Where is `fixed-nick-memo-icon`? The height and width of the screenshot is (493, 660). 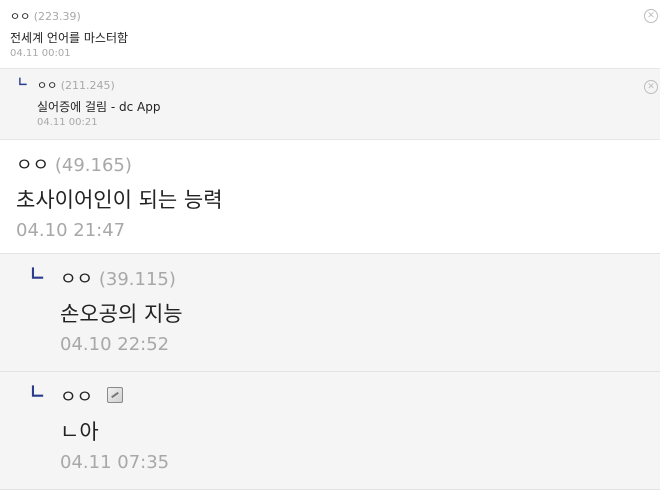 fixed-nick-memo-icon is located at coordinates (114, 395).